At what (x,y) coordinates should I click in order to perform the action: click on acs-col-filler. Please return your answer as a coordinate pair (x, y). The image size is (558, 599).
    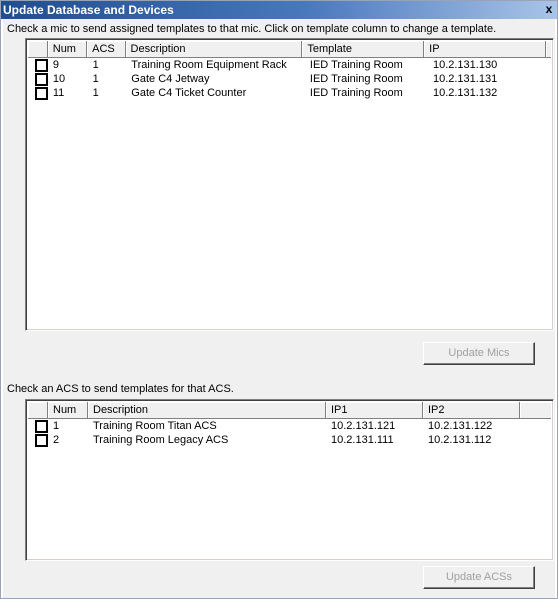
    Looking at the image, I should click on (535, 410).